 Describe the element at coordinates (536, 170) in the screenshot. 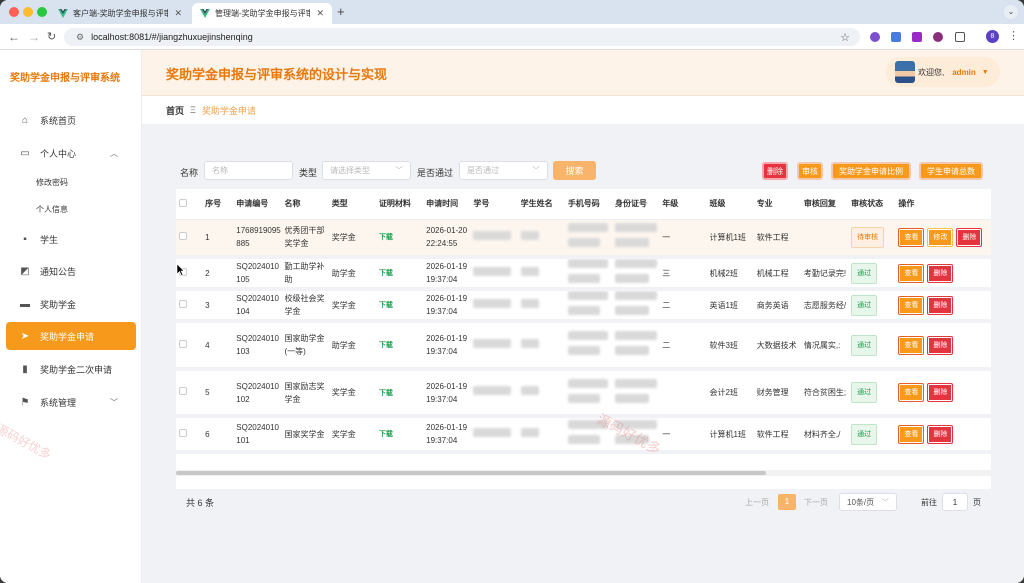

I see `chevron-down-icon: ﹀` at that location.